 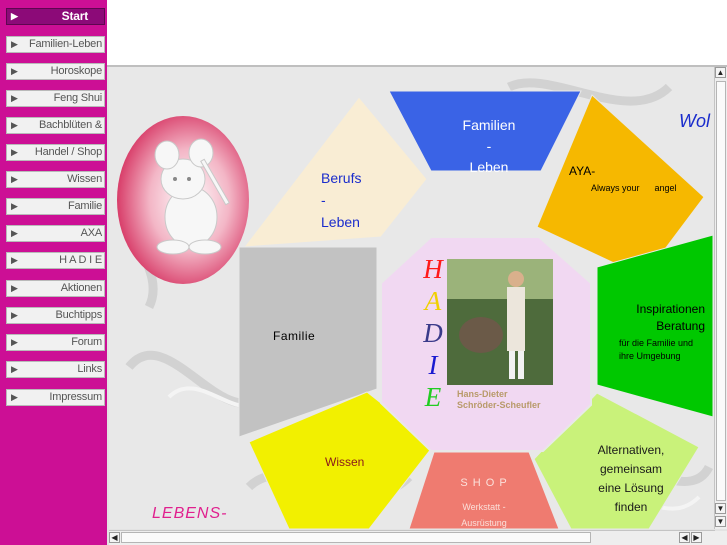 I want to click on nav-item-handel-shop: ▶ Handel / Shop, so click(x=55, y=152).